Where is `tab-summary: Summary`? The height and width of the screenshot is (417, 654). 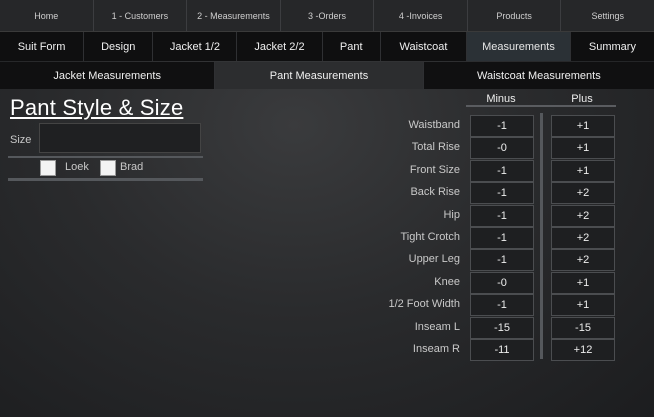
tab-summary: Summary is located at coordinates (612, 46).